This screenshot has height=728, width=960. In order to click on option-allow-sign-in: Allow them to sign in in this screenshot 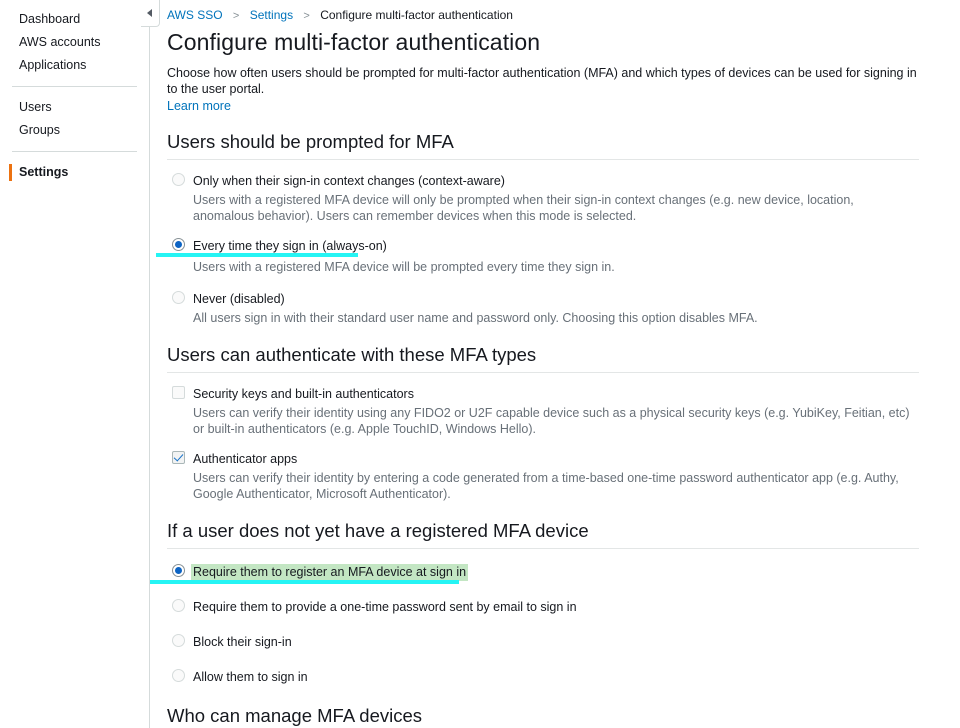, I will do `click(542, 677)`.